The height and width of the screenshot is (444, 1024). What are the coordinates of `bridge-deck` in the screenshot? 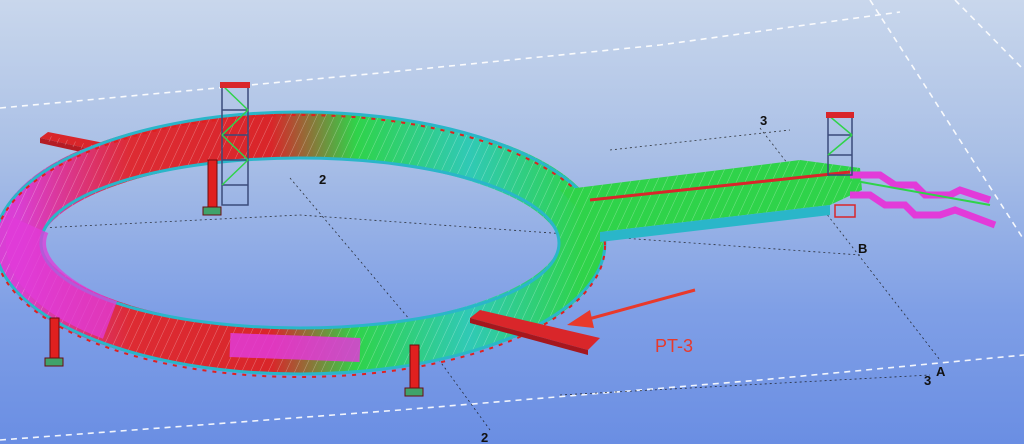 It's located at (711, 201).